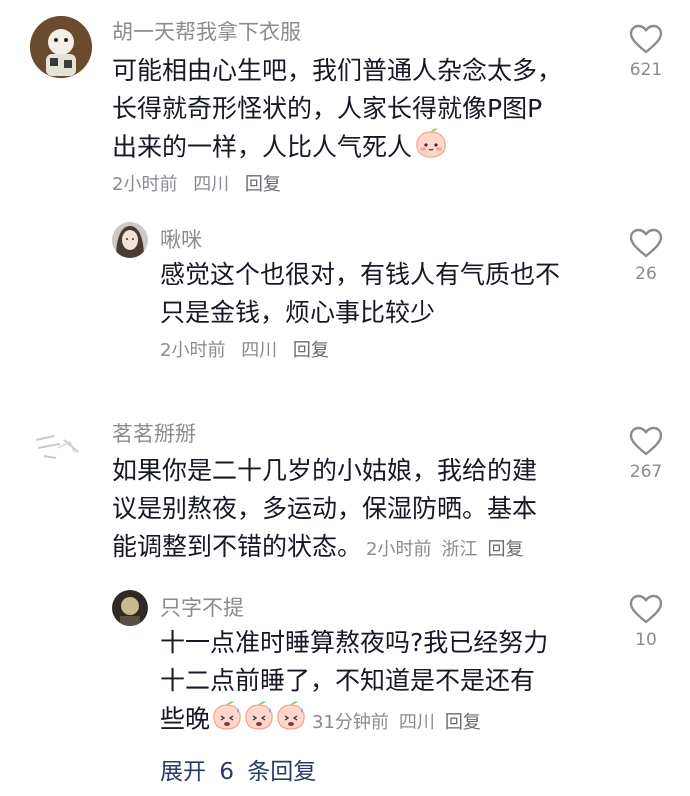 This screenshot has width=690, height=796. I want to click on like-button: 10, so click(646, 622).